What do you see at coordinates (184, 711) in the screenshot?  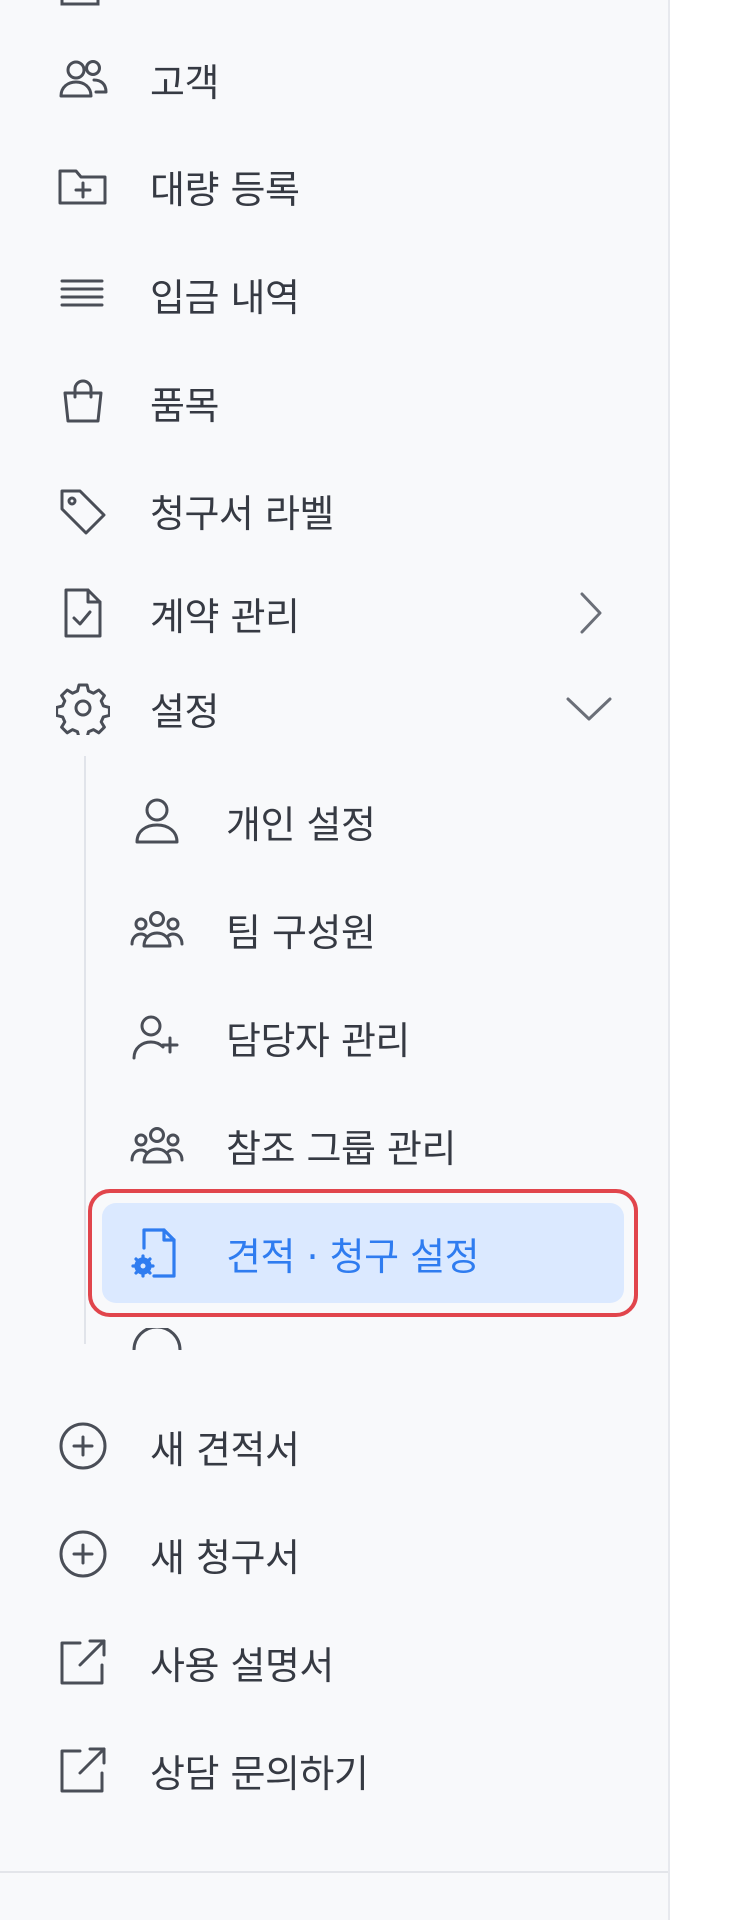 I see `nav-label: 설정` at bounding box center [184, 711].